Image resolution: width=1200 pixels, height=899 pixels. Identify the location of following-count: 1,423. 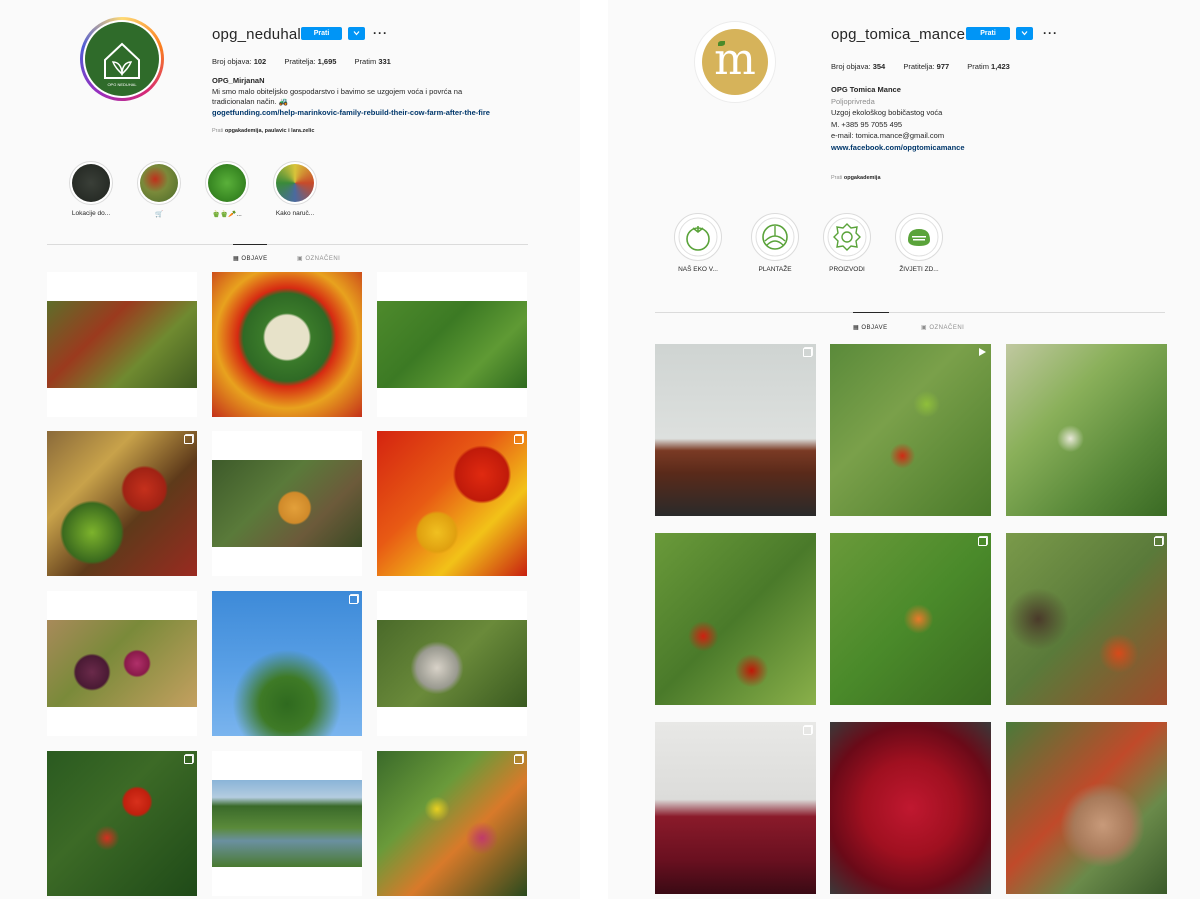
(1000, 66).